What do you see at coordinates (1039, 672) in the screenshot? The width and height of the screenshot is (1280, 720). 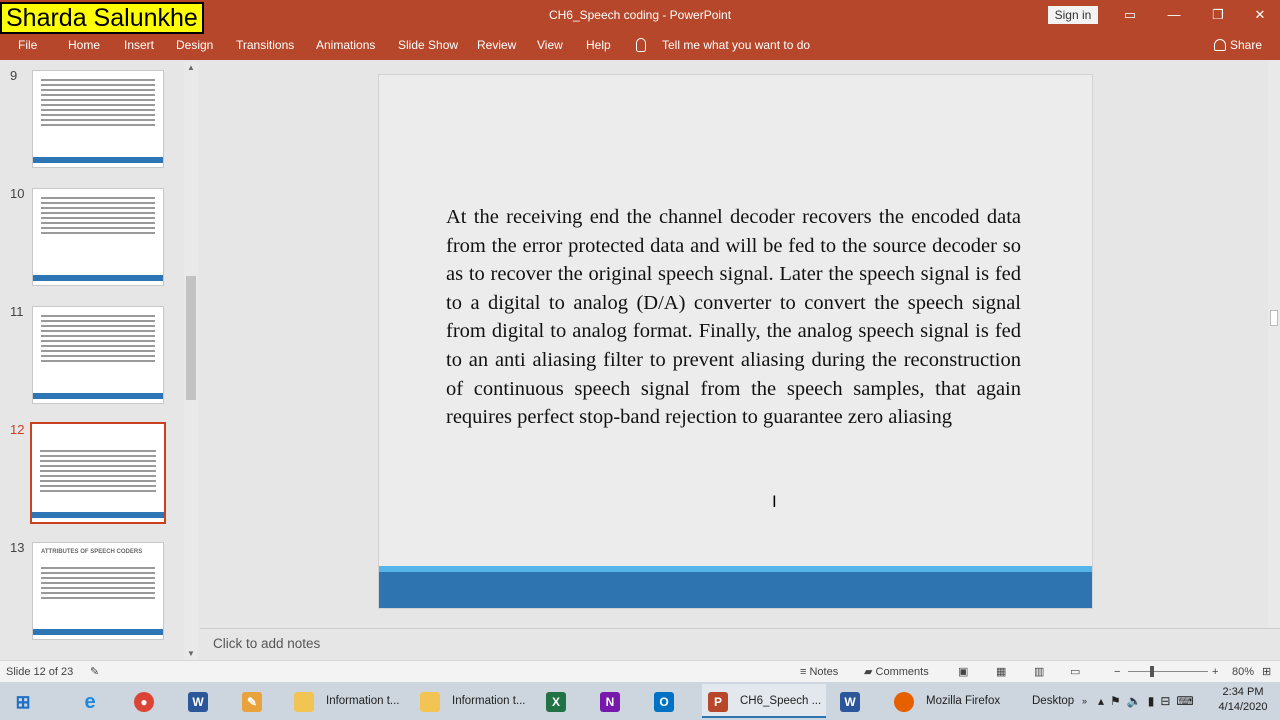 I see `reading-view-icon: ▥` at bounding box center [1039, 672].